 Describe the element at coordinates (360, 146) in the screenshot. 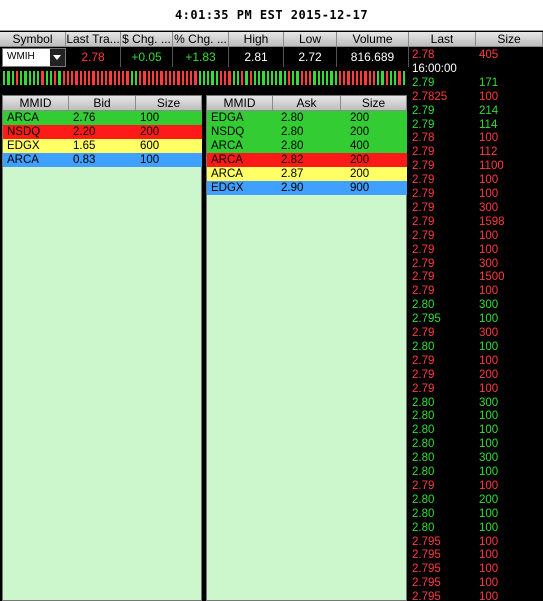

I see `ask-size-cell: 400` at that location.